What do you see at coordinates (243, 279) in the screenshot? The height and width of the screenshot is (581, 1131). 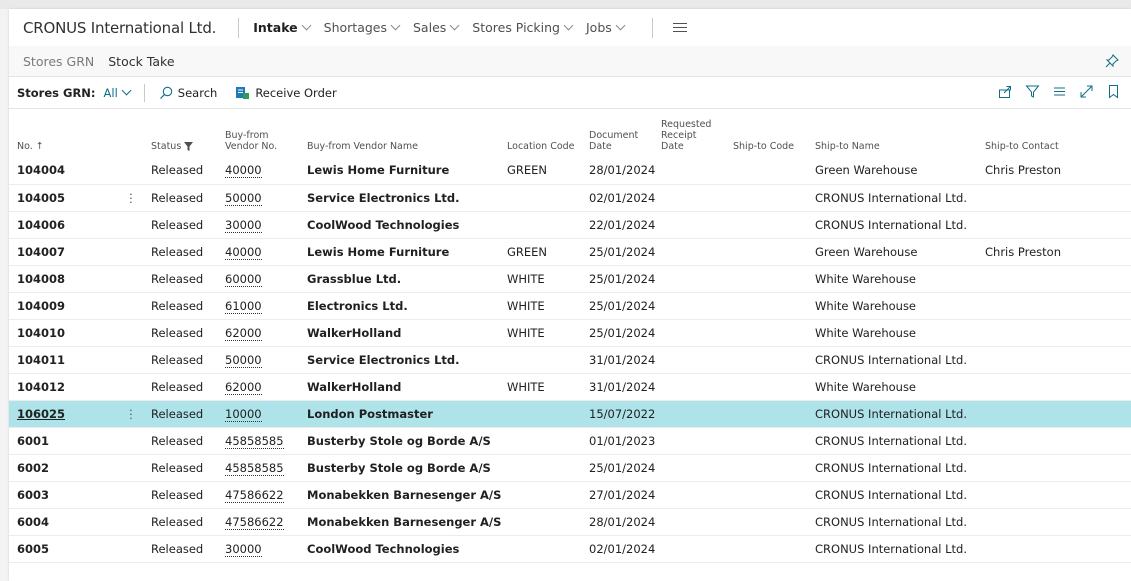 I see `cell-vendor-no-value: 60000` at bounding box center [243, 279].